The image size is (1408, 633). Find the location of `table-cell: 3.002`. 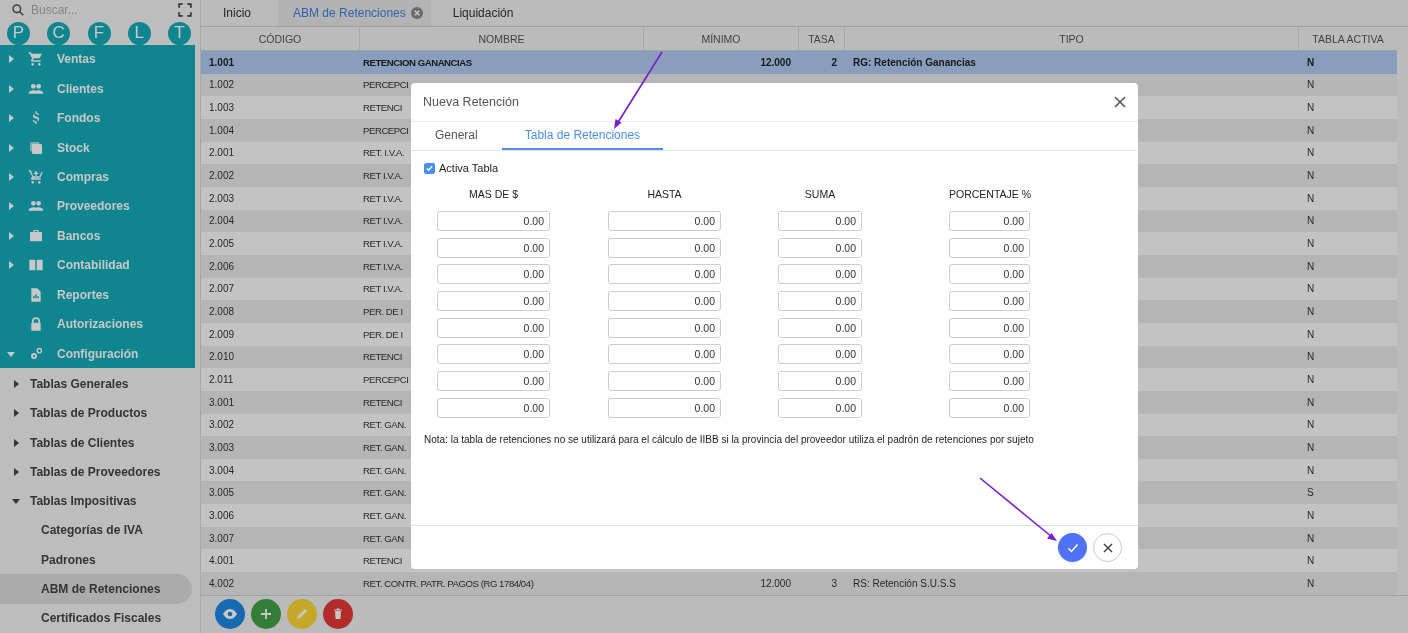

table-cell: 3.002 is located at coordinates (222, 425).